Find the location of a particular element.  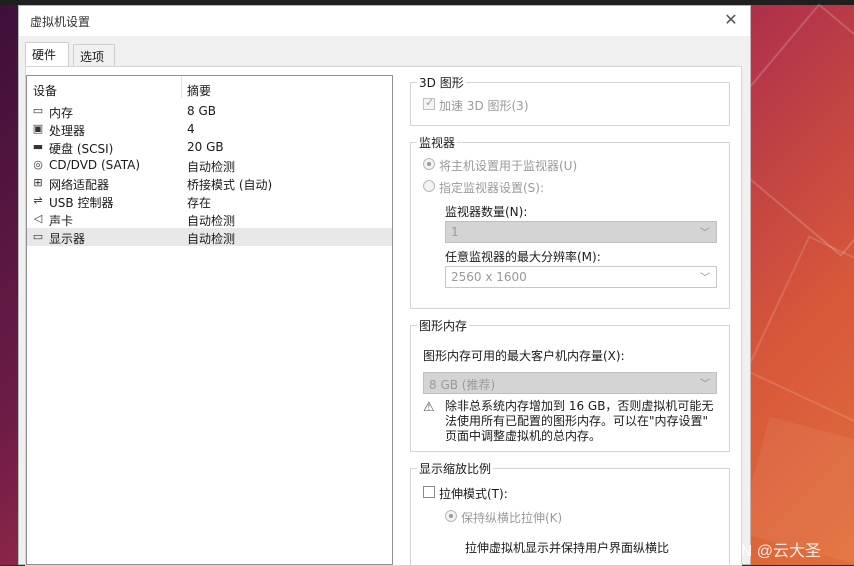

group-legend: 显示缩放比例 is located at coordinates (455, 468).